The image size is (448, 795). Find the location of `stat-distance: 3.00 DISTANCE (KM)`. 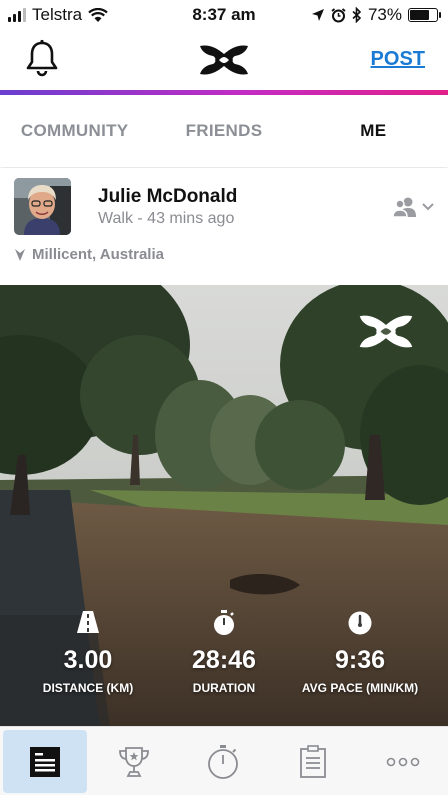

stat-distance: 3.00 DISTANCE (KM) is located at coordinates (88, 652).